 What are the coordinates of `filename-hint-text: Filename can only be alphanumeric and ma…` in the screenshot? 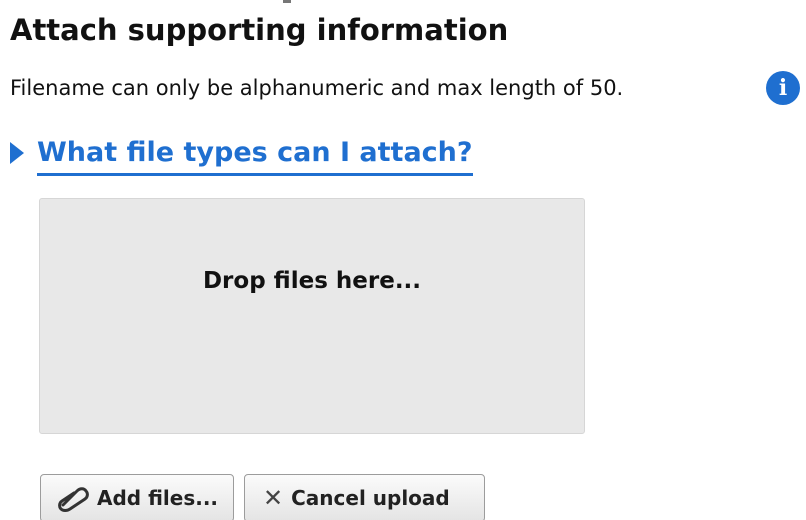 It's located at (317, 88).